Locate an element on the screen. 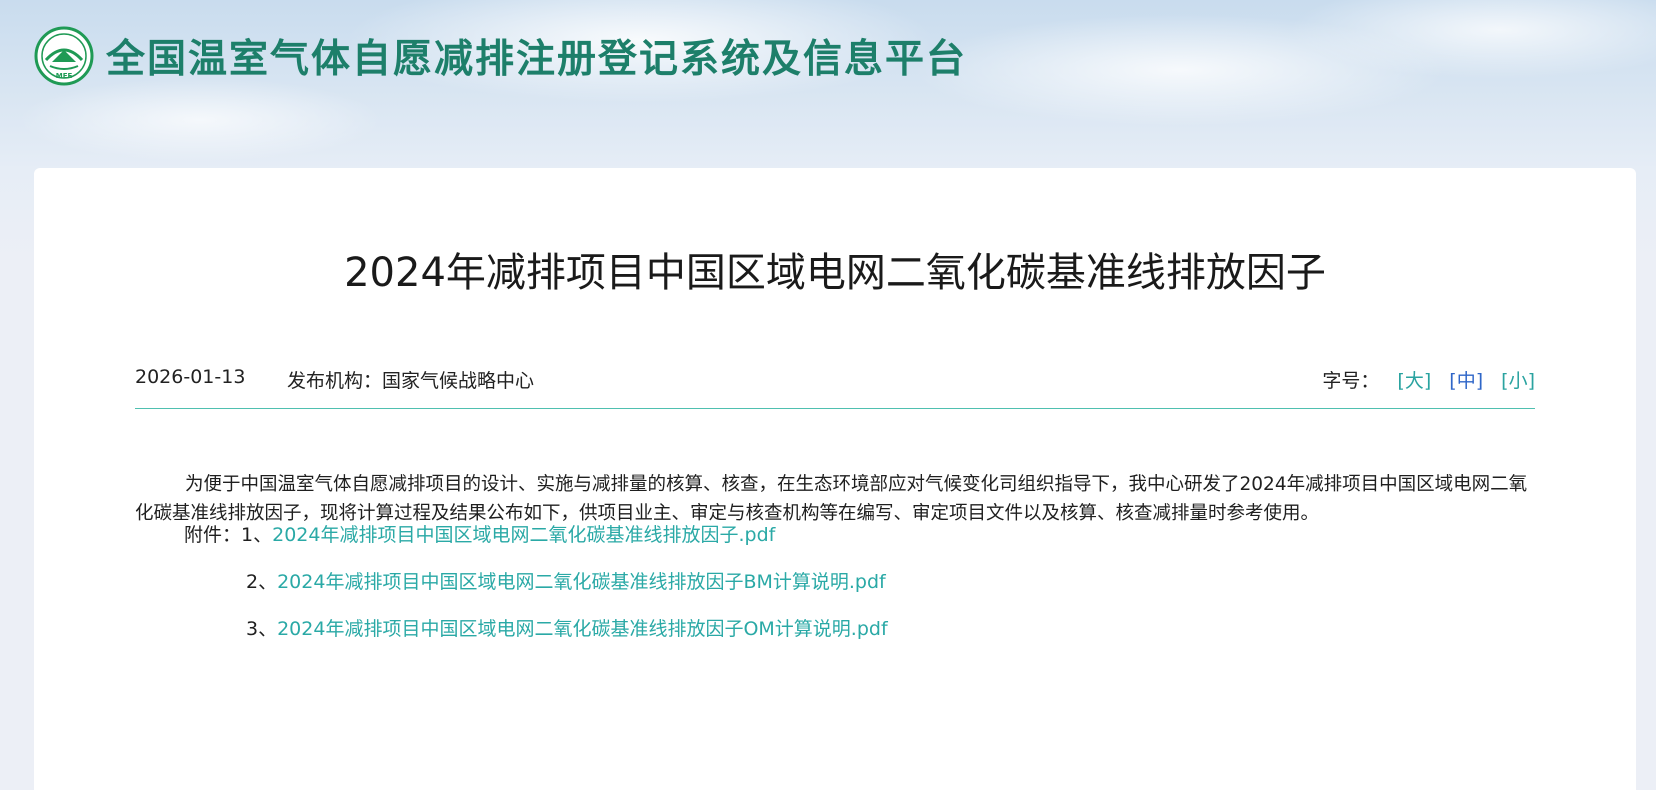  font-size-medium-button: [中] is located at coordinates (1466, 381).